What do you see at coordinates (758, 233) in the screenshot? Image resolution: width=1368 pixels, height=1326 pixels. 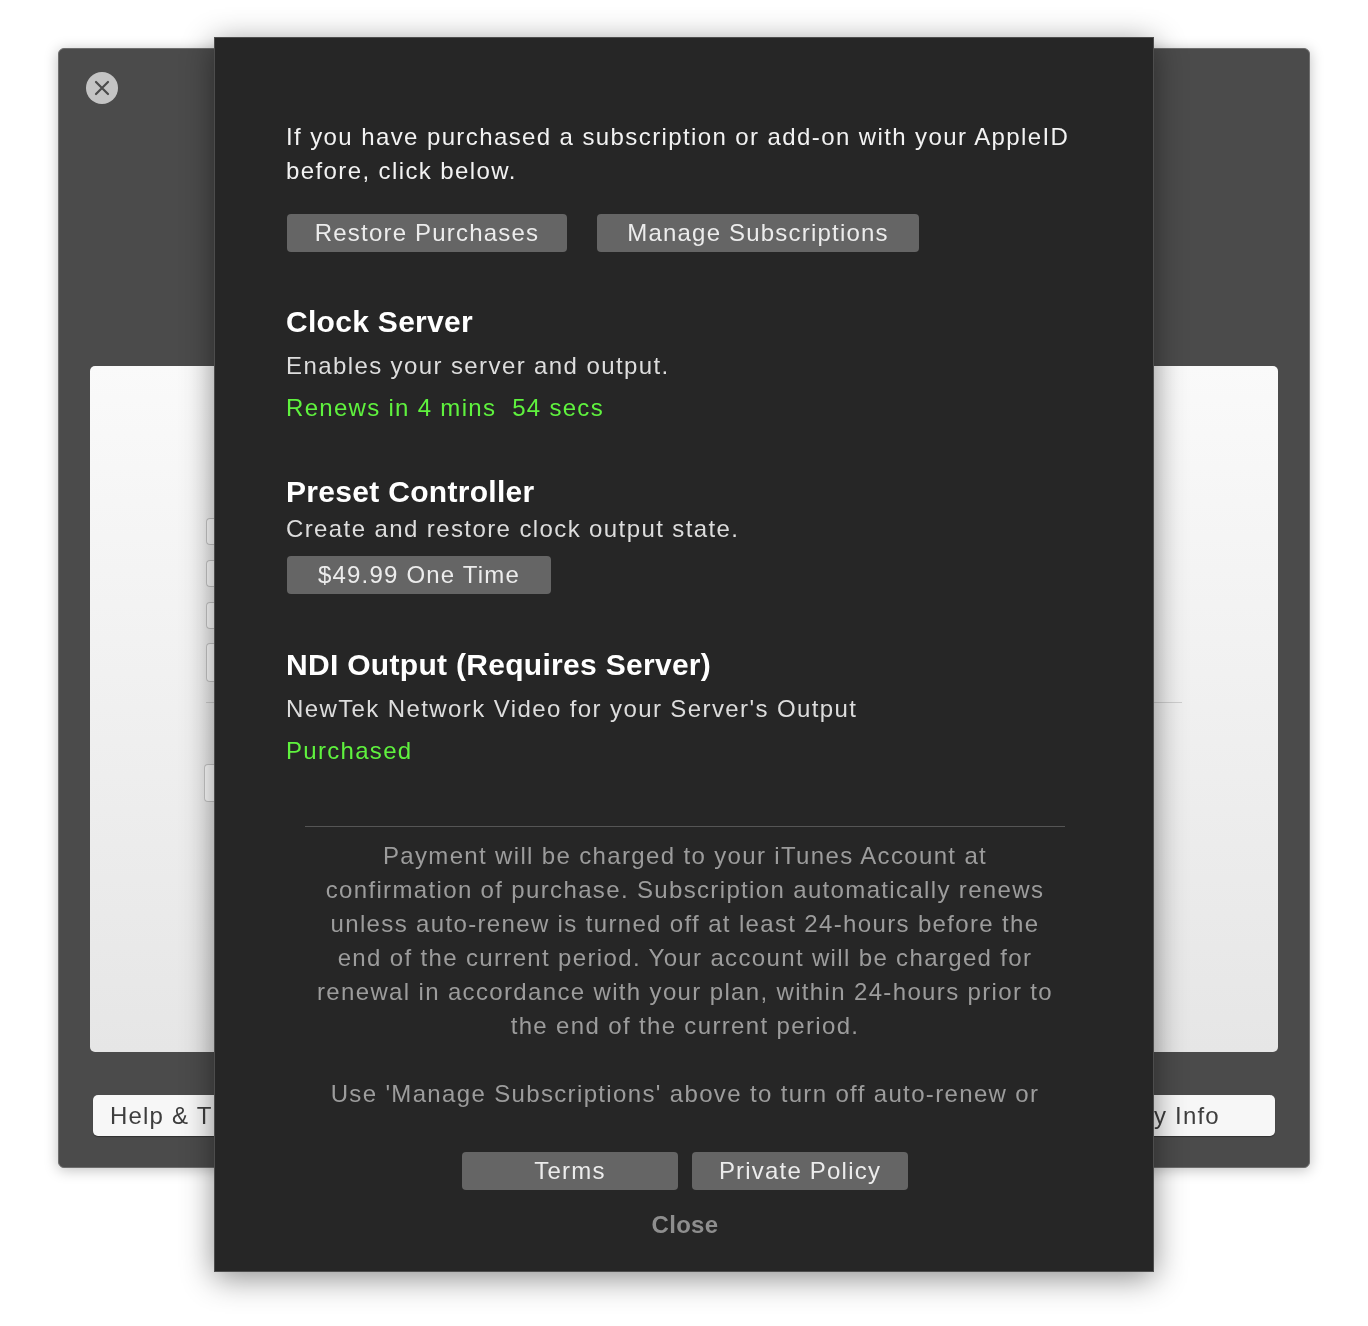 I see `manage-button: Manage Subscriptions` at bounding box center [758, 233].